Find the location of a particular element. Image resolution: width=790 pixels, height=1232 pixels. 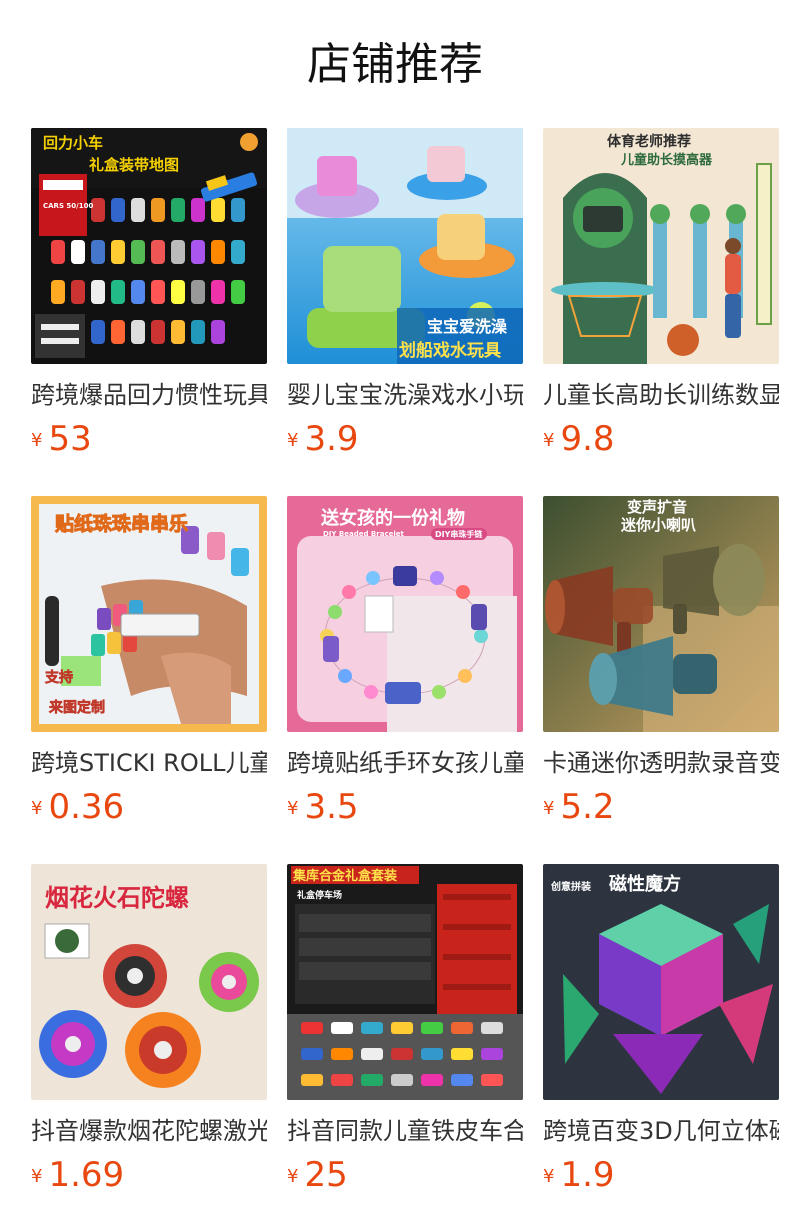

product-price: ¥1.69 is located at coordinates (77, 1175).